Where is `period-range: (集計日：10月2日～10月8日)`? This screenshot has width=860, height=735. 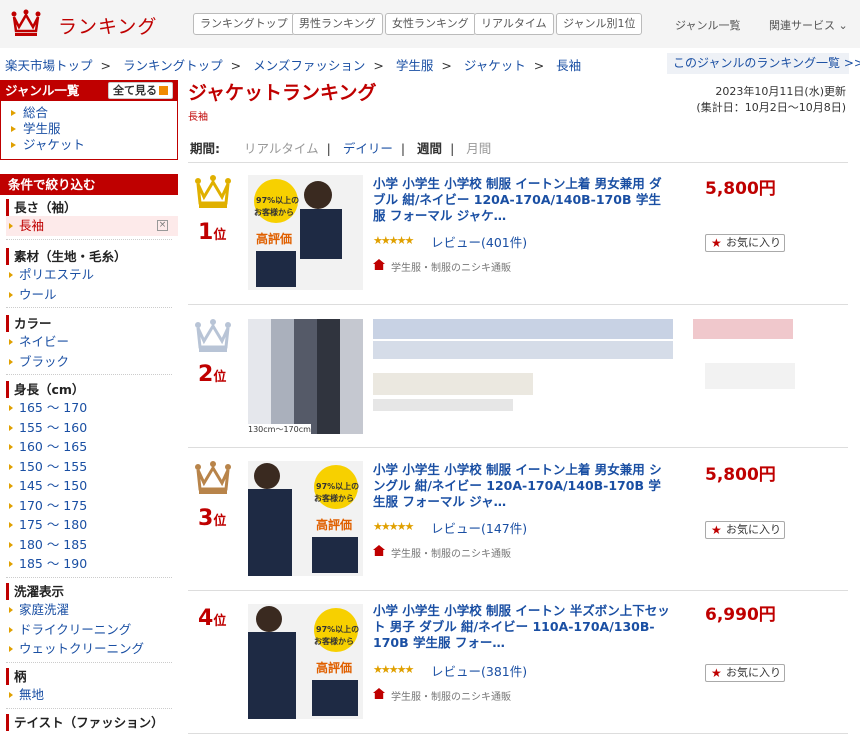
period-range: (集計日：10月2日～10月8日) is located at coordinates (771, 107).